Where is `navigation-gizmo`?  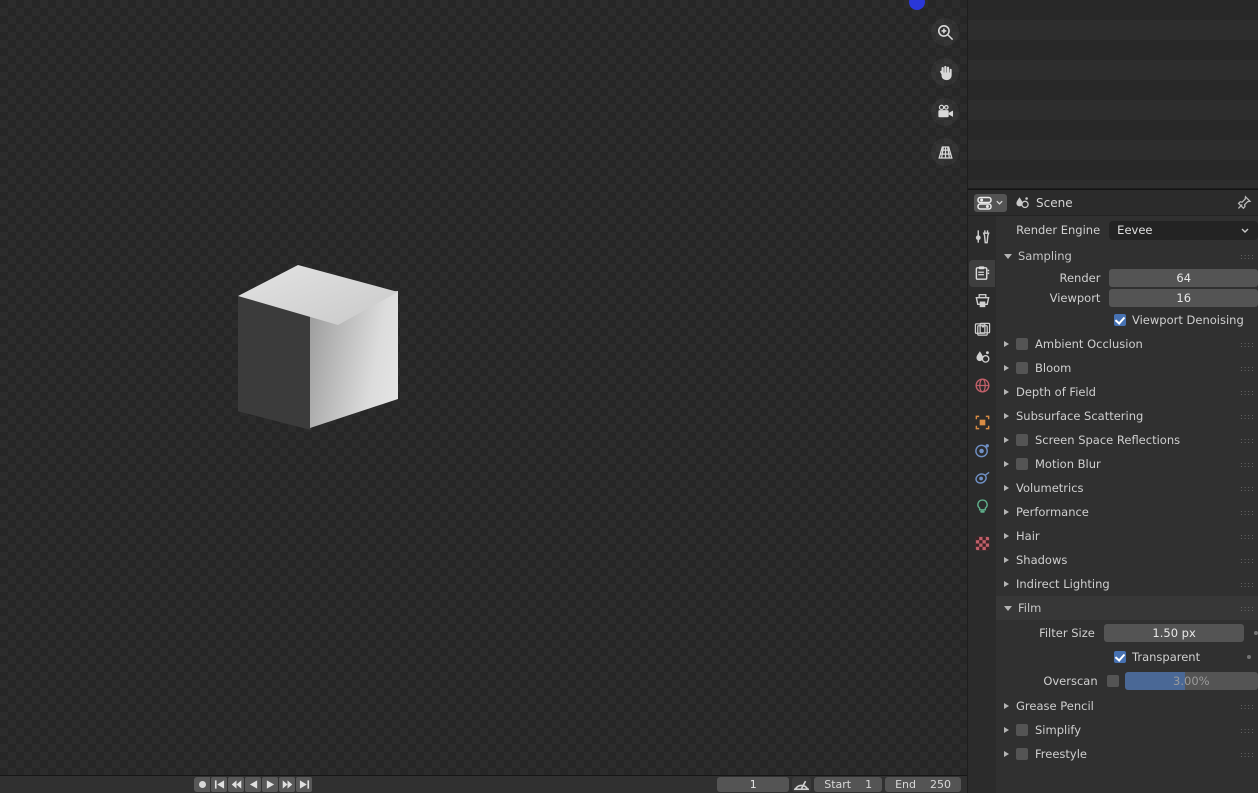 navigation-gizmo is located at coordinates (917, 5).